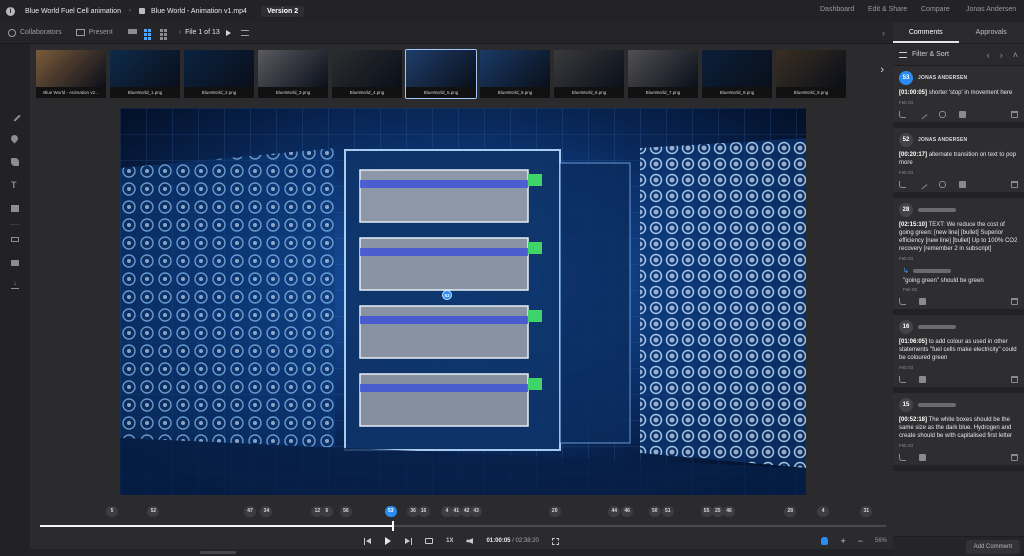 Image resolution: width=1024 pixels, height=556 pixels. Describe the element at coordinates (881, 541) in the screenshot. I see `zoom-level: 56%` at that location.